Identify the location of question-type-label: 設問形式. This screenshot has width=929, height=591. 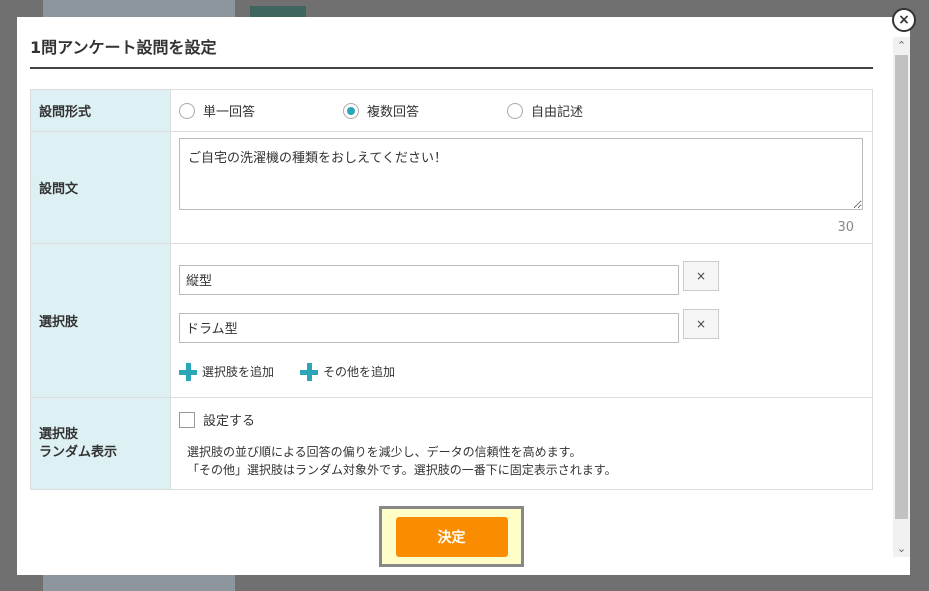
(100, 110).